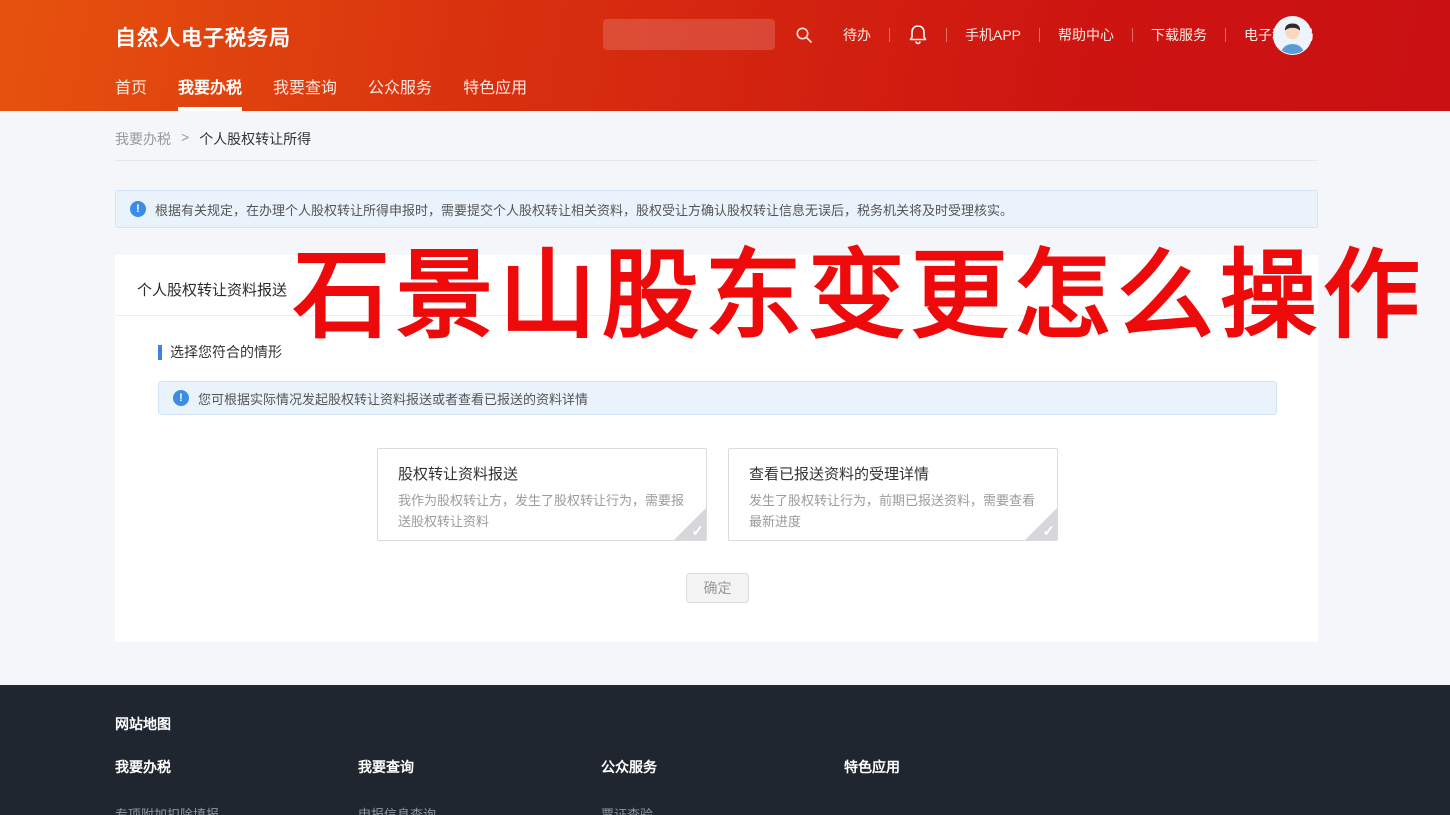 This screenshot has width=1450, height=815. Describe the element at coordinates (236, 809) in the screenshot. I see `footer-link: 专项附加扣除填报` at that location.